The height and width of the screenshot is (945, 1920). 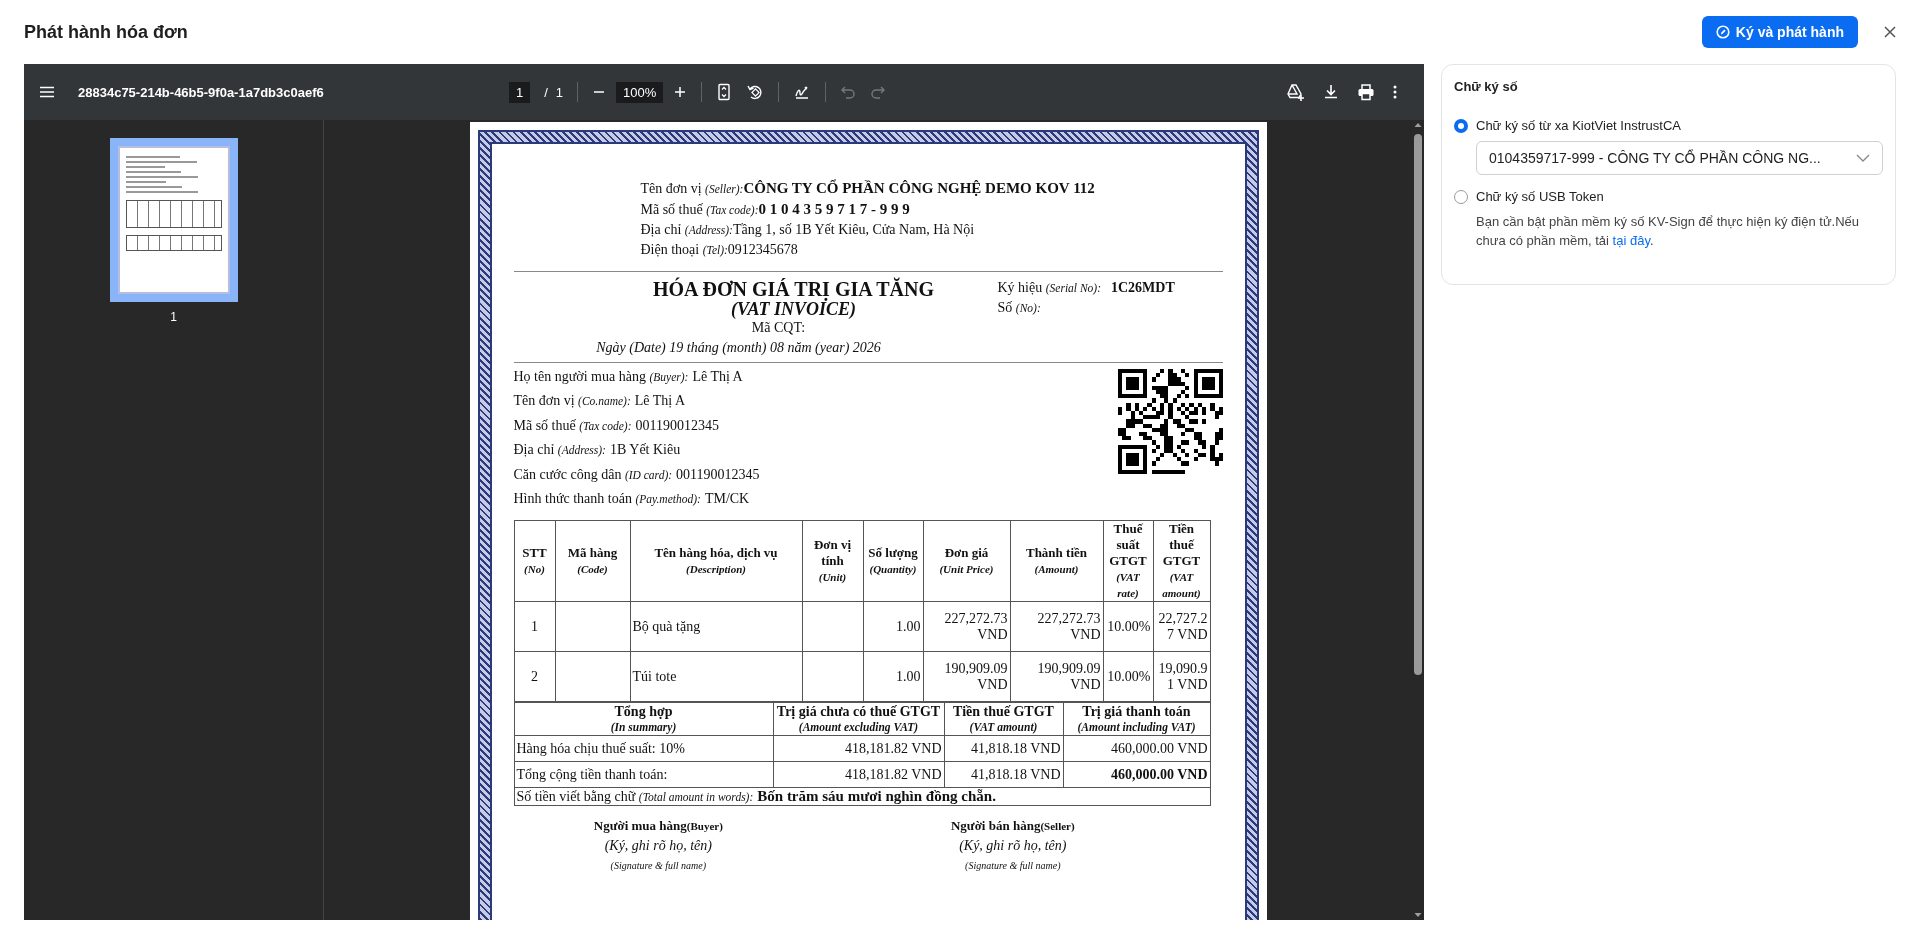 What do you see at coordinates (876, 796) in the screenshot?
I see `field-value: Bốn trăm sáu mươi nghìn đồng chẵn.` at bounding box center [876, 796].